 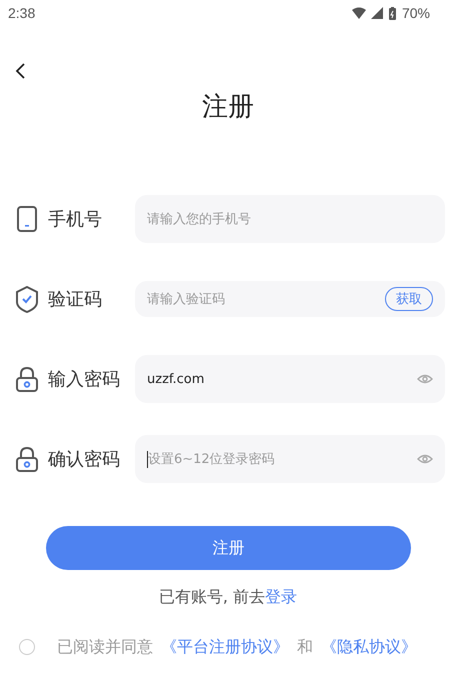 What do you see at coordinates (228, 107) in the screenshot?
I see `page-title: 注册` at bounding box center [228, 107].